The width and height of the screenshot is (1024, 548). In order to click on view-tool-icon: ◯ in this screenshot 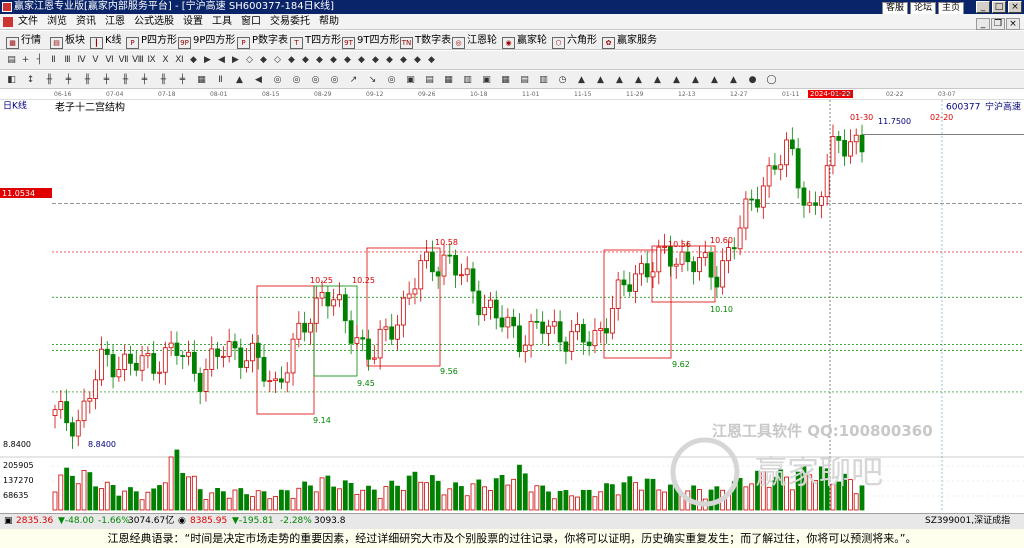, I will do `click(771, 80)`.